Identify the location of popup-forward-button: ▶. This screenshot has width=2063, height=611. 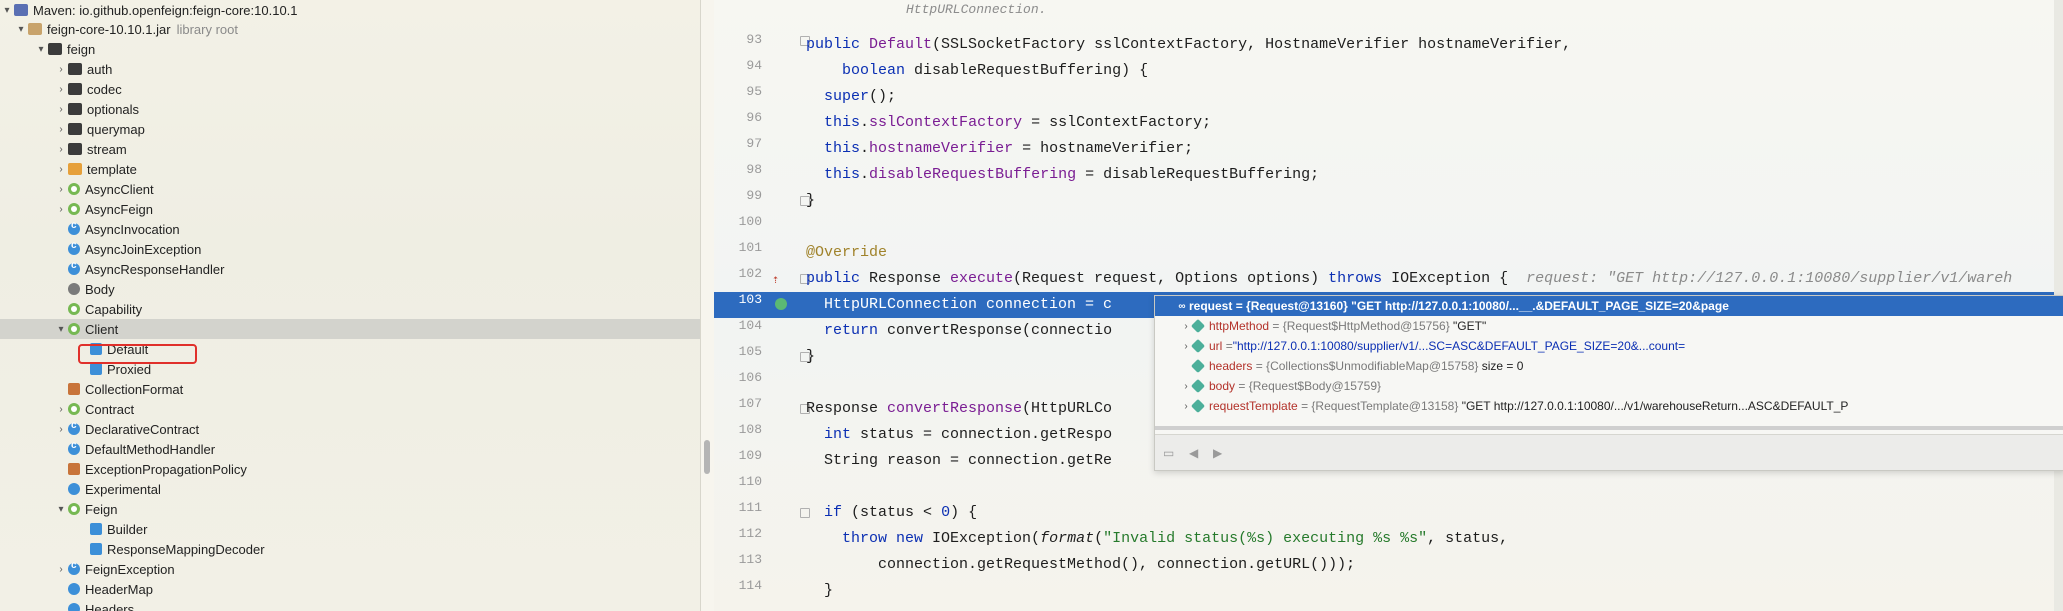
(1217, 453).